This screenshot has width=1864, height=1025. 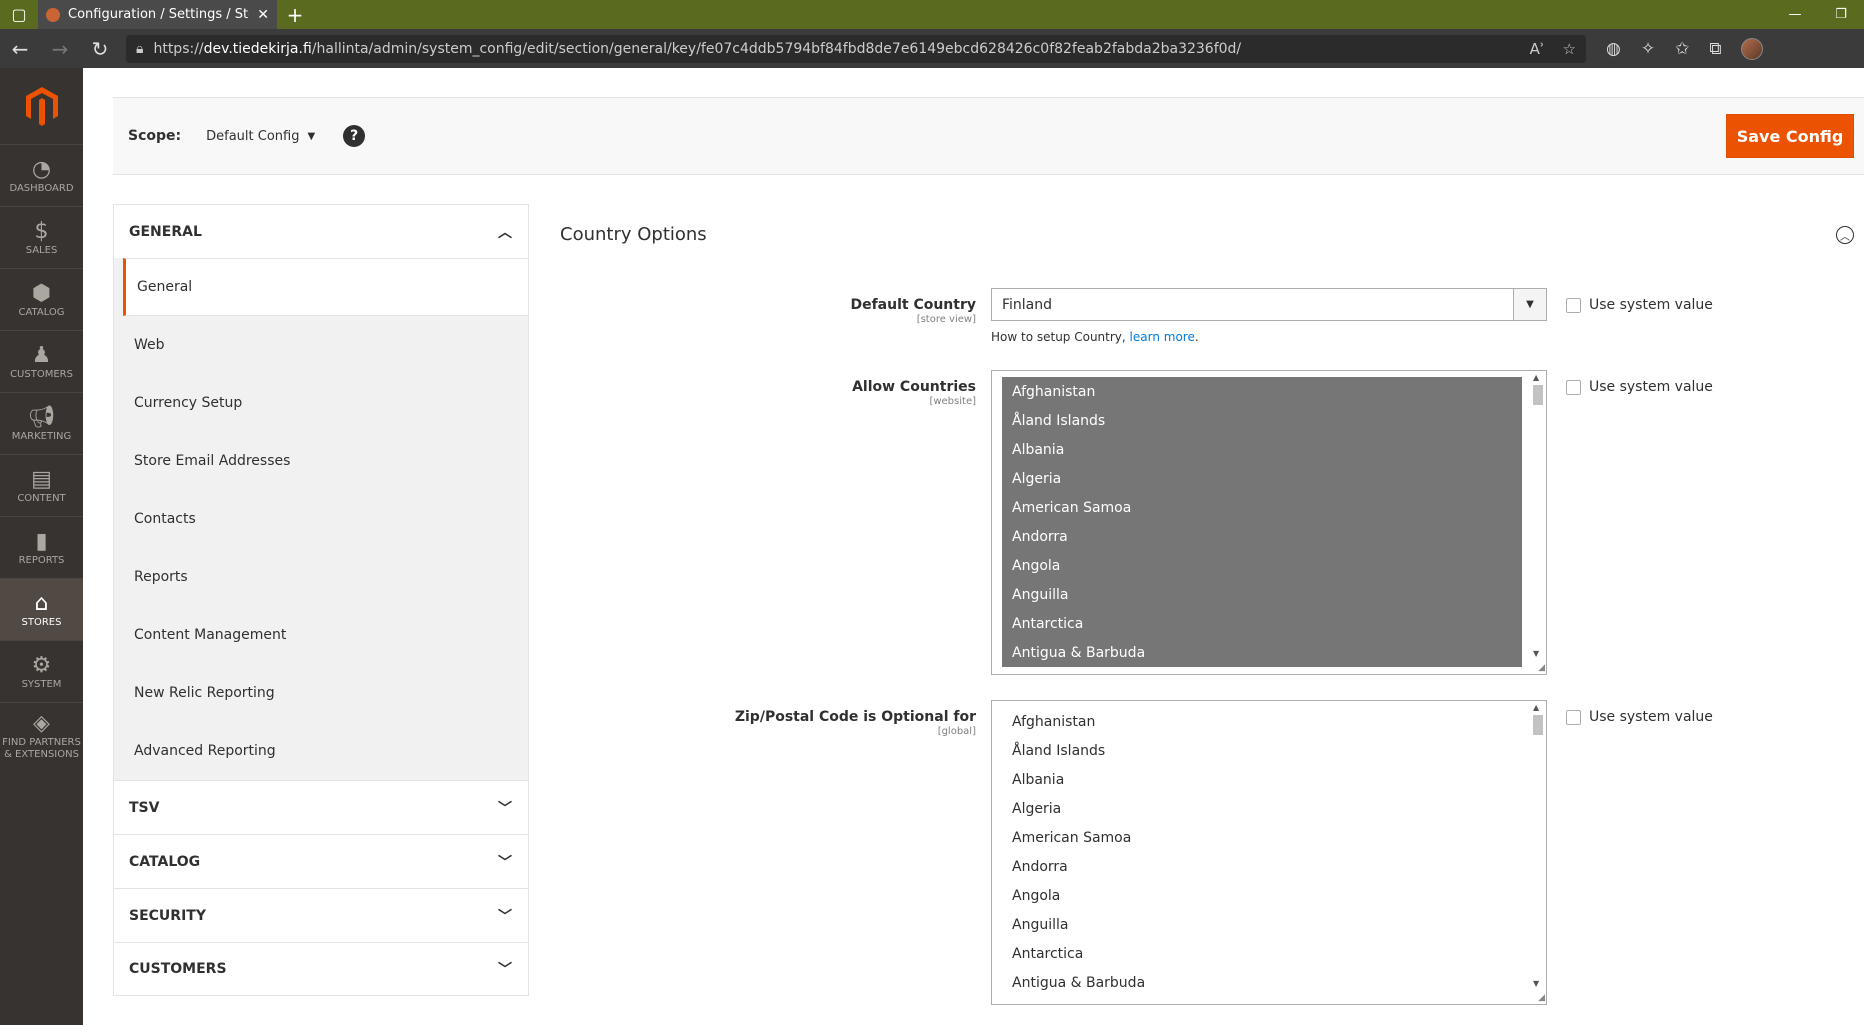 What do you see at coordinates (41, 604) in the screenshot?
I see `store-icon: ⌂` at bounding box center [41, 604].